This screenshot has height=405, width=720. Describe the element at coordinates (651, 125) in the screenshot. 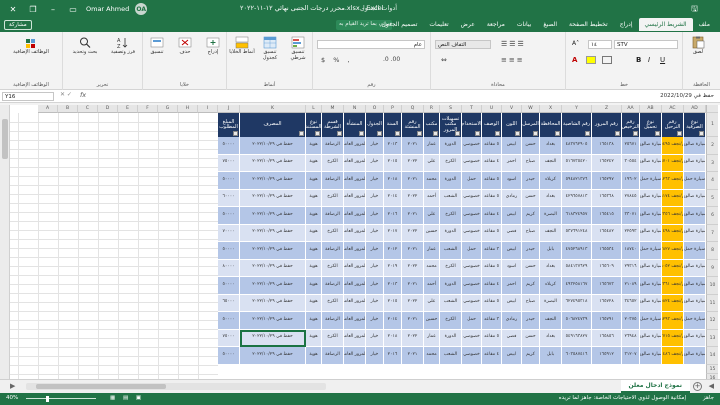

I see `table-header-cell: نوع تحميل` at that location.